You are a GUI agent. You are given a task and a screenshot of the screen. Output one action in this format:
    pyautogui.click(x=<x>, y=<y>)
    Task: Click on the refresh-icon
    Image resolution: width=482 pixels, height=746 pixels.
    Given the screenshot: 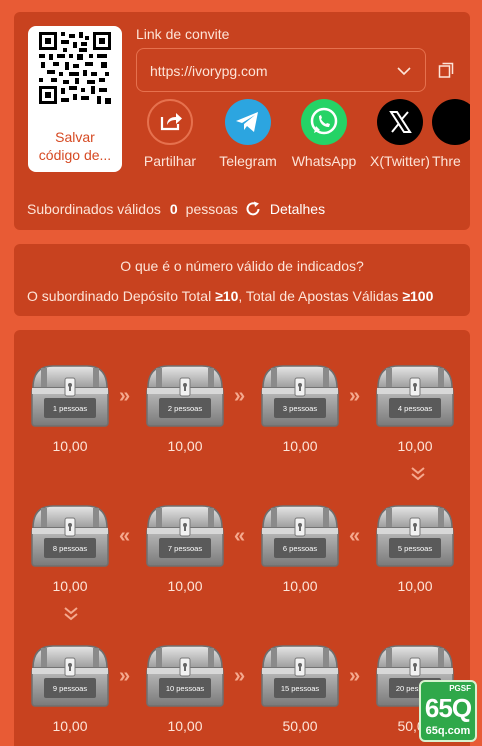 What is the action you would take?
    pyautogui.click(x=253, y=209)
    